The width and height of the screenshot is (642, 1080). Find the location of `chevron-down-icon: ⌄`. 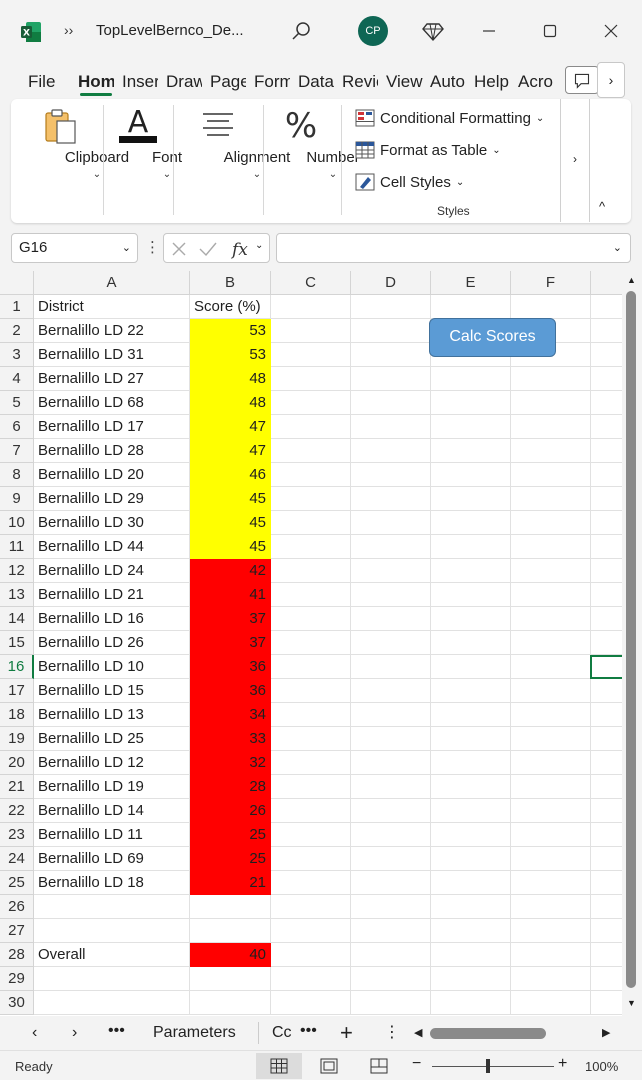

chevron-down-icon: ⌄ is located at coordinates (126, 247).